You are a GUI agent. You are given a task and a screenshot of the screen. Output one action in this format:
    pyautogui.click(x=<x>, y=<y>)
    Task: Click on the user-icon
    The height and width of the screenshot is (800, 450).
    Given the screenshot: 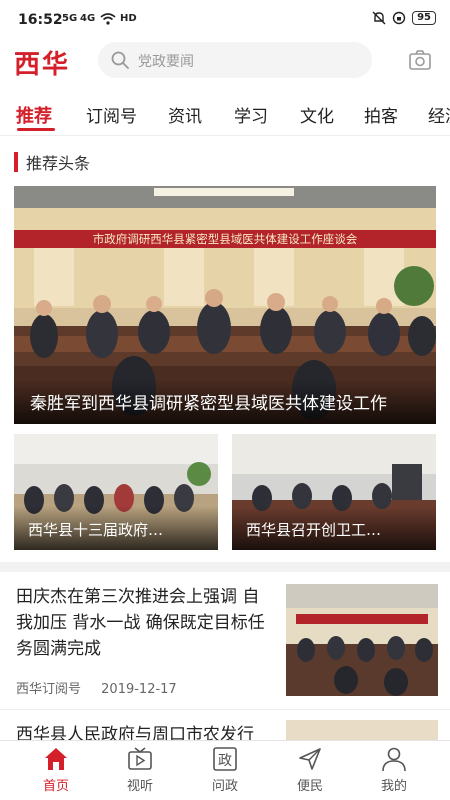 What is the action you would take?
    pyautogui.click(x=394, y=759)
    